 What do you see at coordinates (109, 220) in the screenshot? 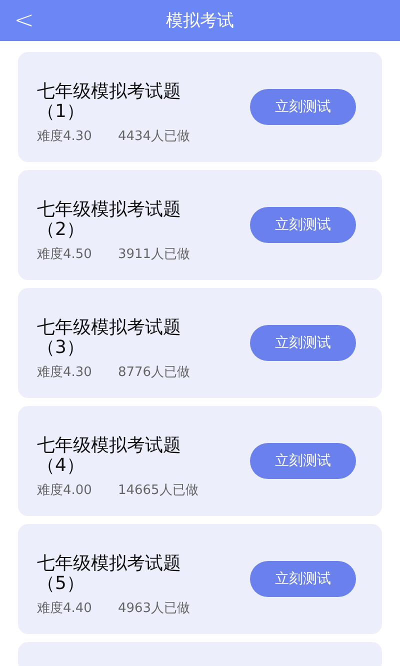
I see `exam-title: 七年级模拟考试题（2）` at bounding box center [109, 220].